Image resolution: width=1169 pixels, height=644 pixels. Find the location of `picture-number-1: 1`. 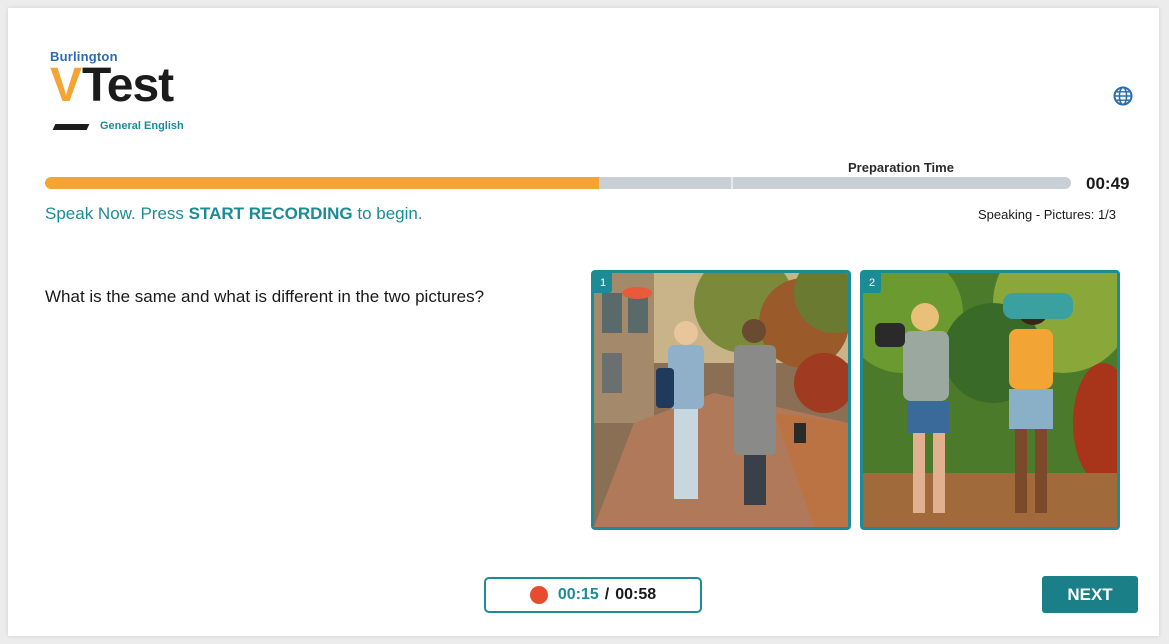

picture-number-1: 1 is located at coordinates (603, 283).